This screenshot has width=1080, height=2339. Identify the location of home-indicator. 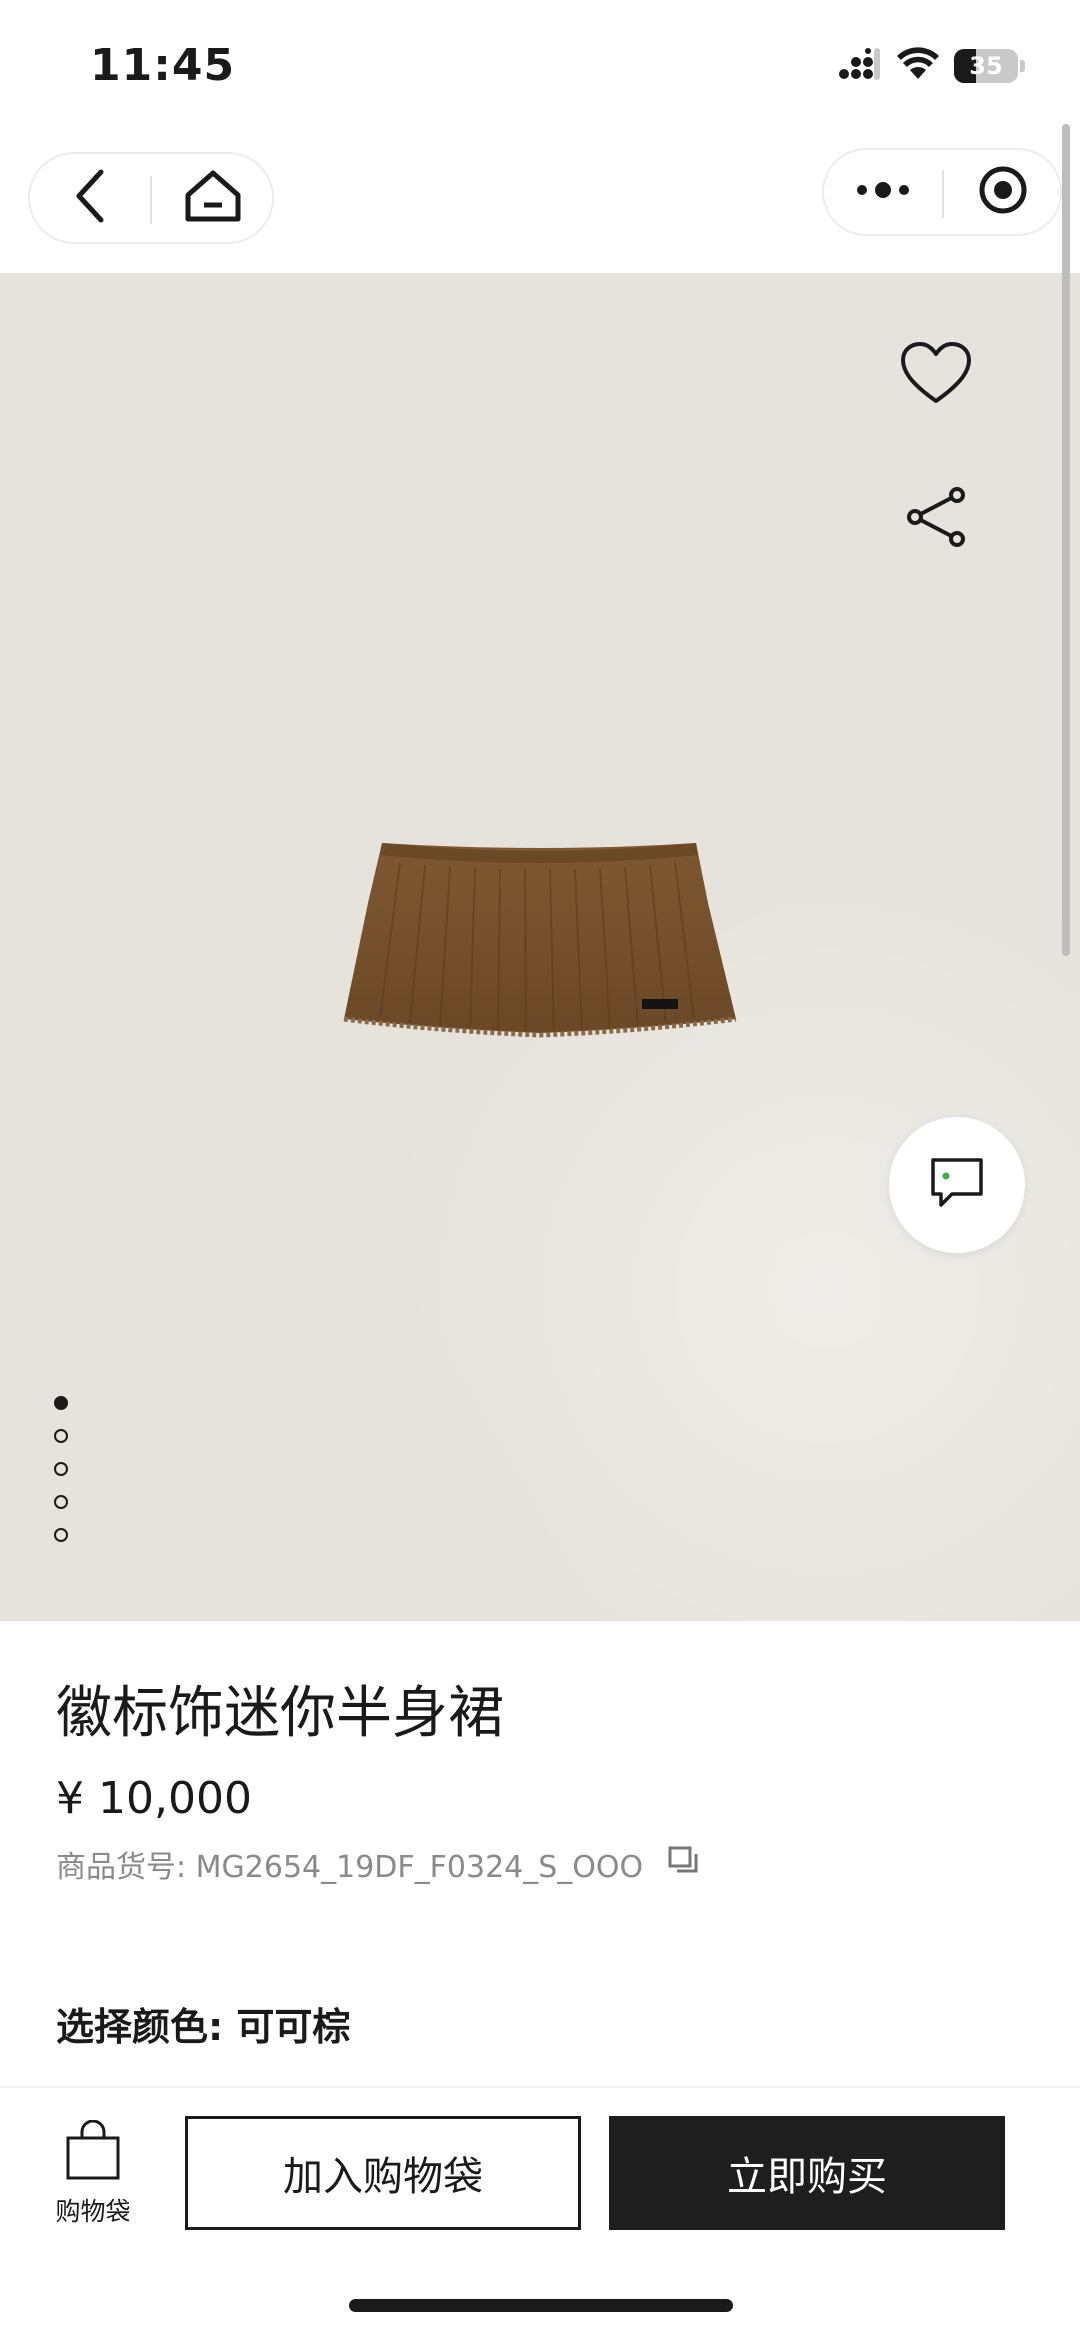
(541, 2305).